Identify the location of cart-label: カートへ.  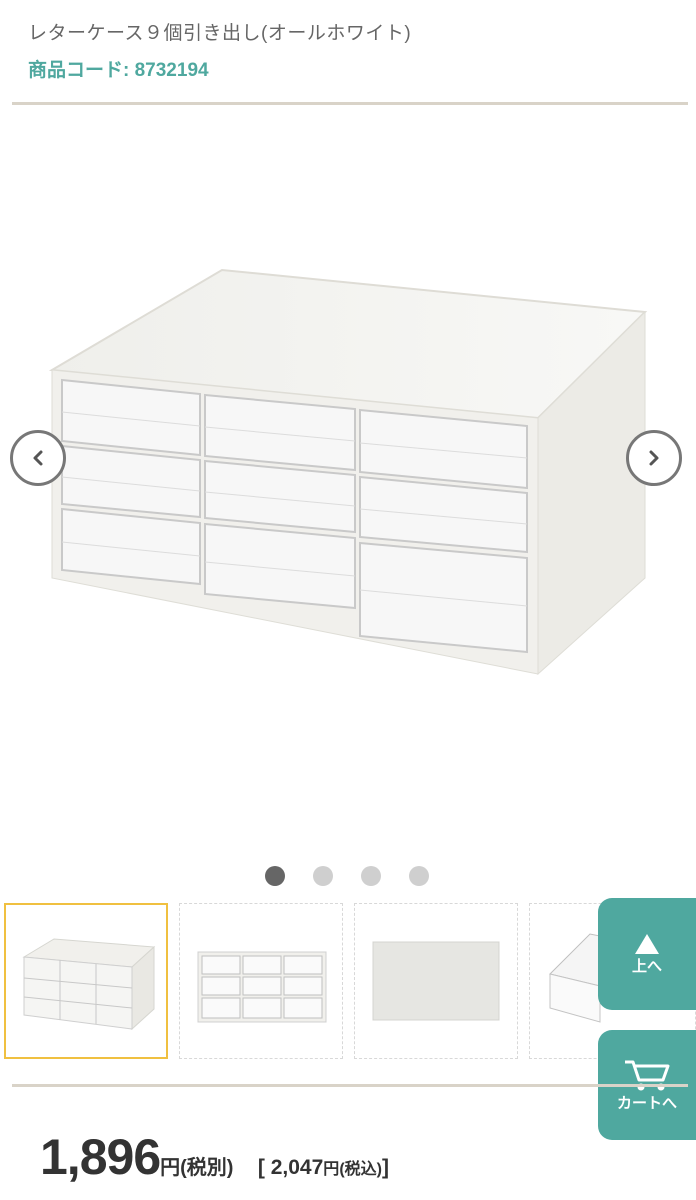
(646, 1103).